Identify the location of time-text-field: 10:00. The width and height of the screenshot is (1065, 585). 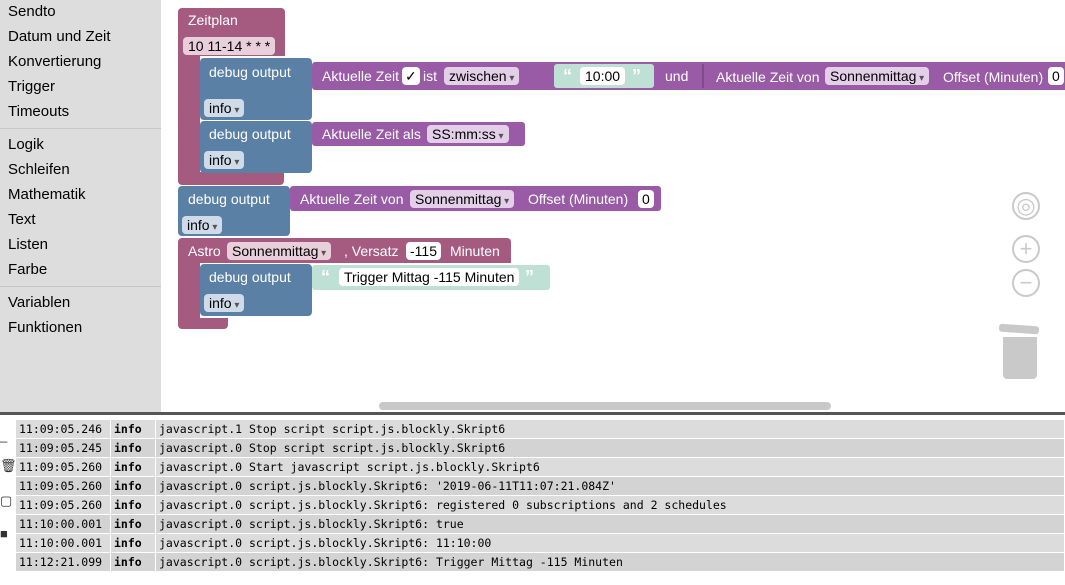
(603, 76).